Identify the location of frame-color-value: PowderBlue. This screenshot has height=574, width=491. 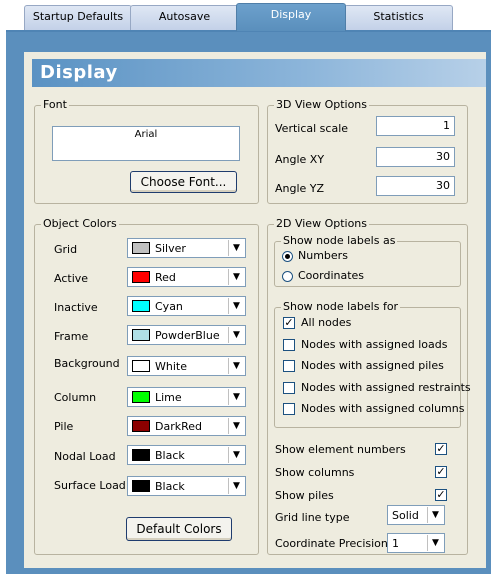
(187, 335).